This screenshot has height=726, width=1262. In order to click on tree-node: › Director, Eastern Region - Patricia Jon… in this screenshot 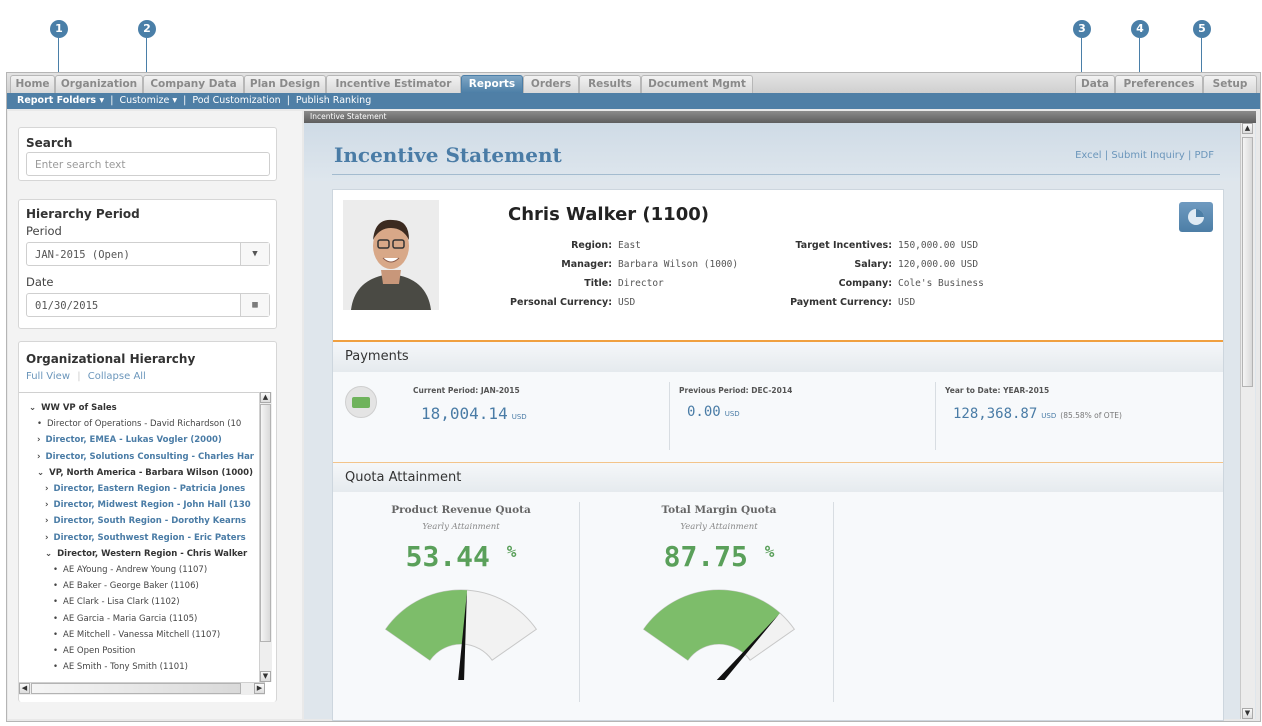, I will do `click(145, 489)`.